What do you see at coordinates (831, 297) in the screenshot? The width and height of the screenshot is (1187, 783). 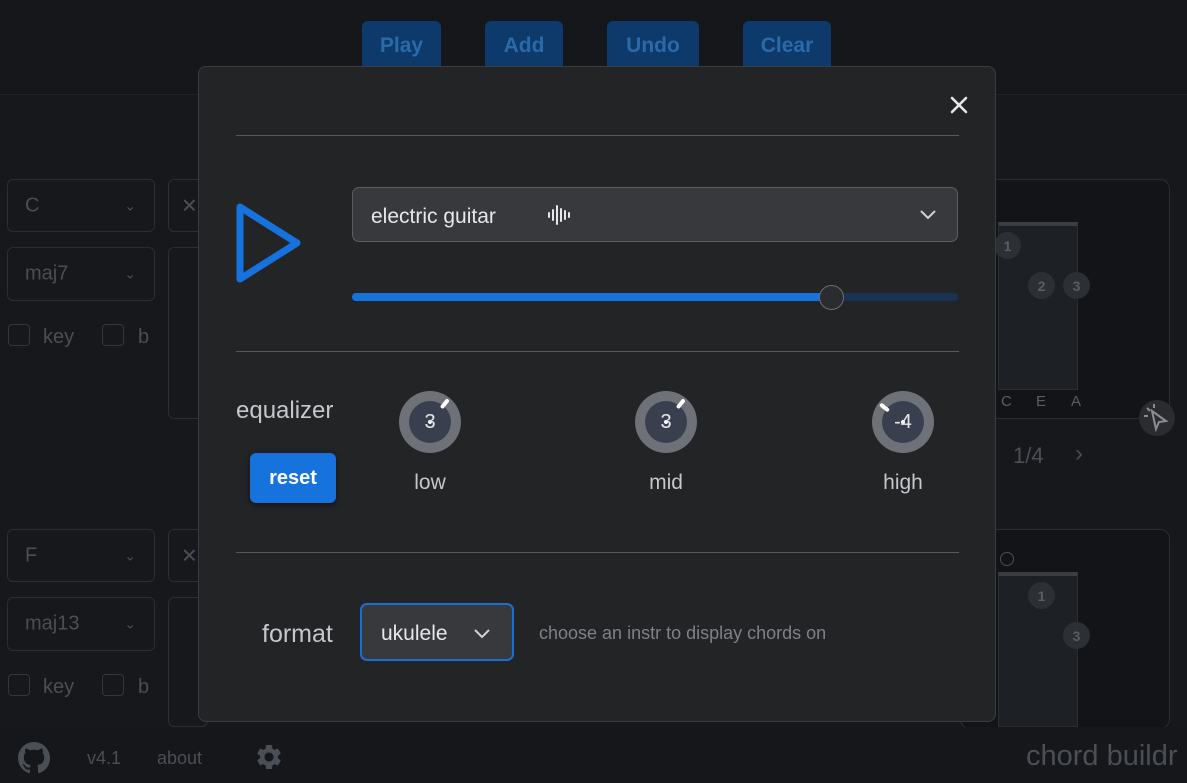 I see `slider-thumb` at bounding box center [831, 297].